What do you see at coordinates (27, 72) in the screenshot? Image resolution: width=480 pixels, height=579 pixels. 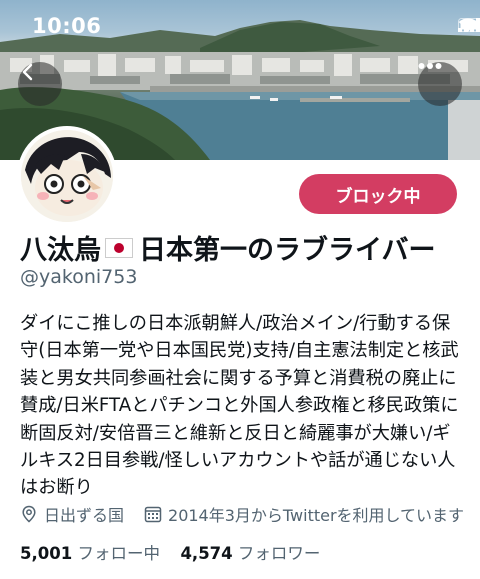 I see `back-arrow-icon` at bounding box center [27, 72].